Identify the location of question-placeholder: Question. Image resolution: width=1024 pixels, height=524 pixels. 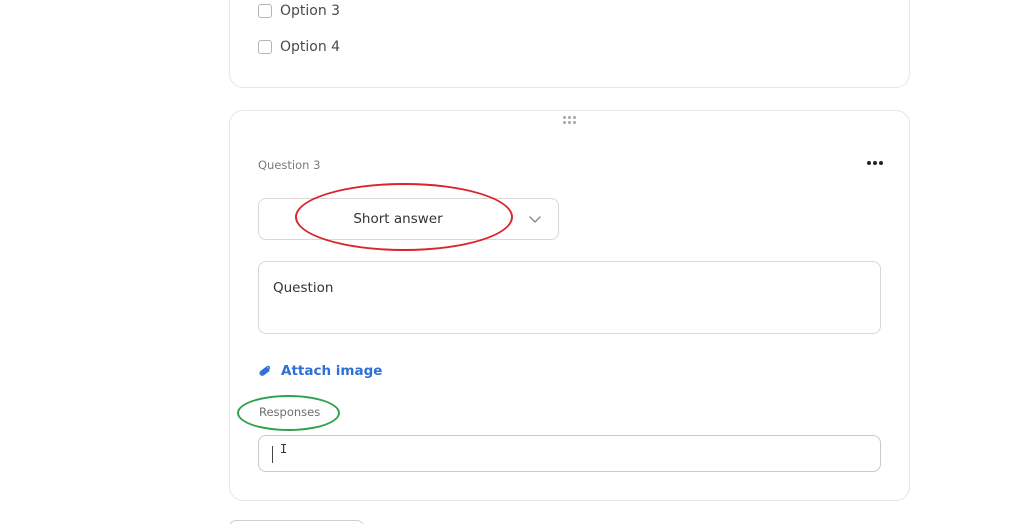
(303, 288).